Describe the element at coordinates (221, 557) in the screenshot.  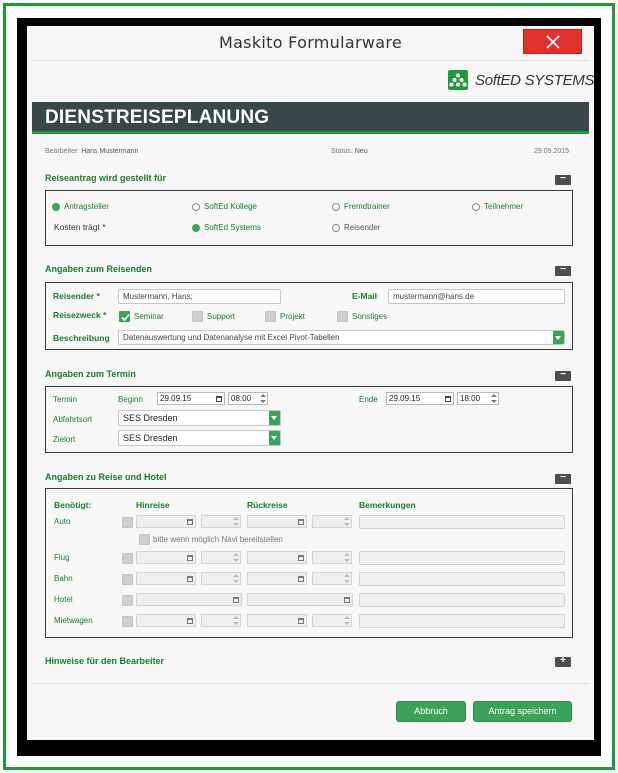
I see `flug-hinreise-time` at that location.